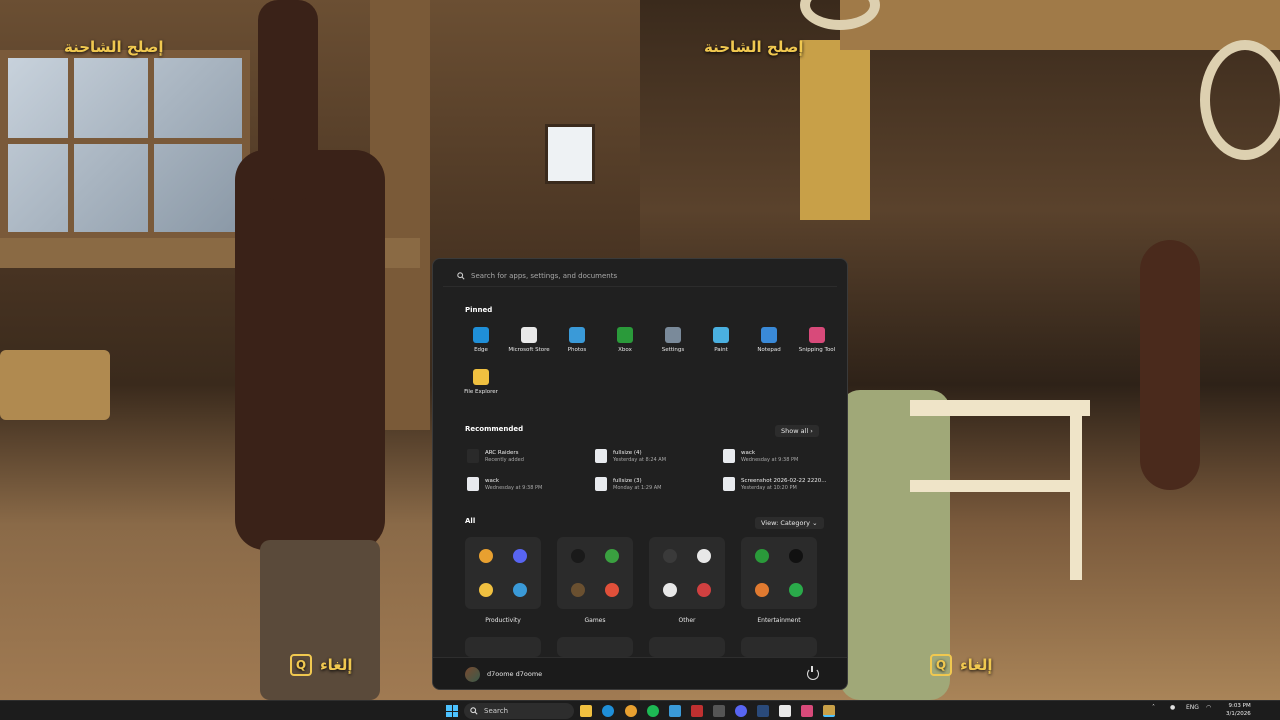  What do you see at coordinates (653, 711) in the screenshot?
I see `spotify-icon` at bounding box center [653, 711].